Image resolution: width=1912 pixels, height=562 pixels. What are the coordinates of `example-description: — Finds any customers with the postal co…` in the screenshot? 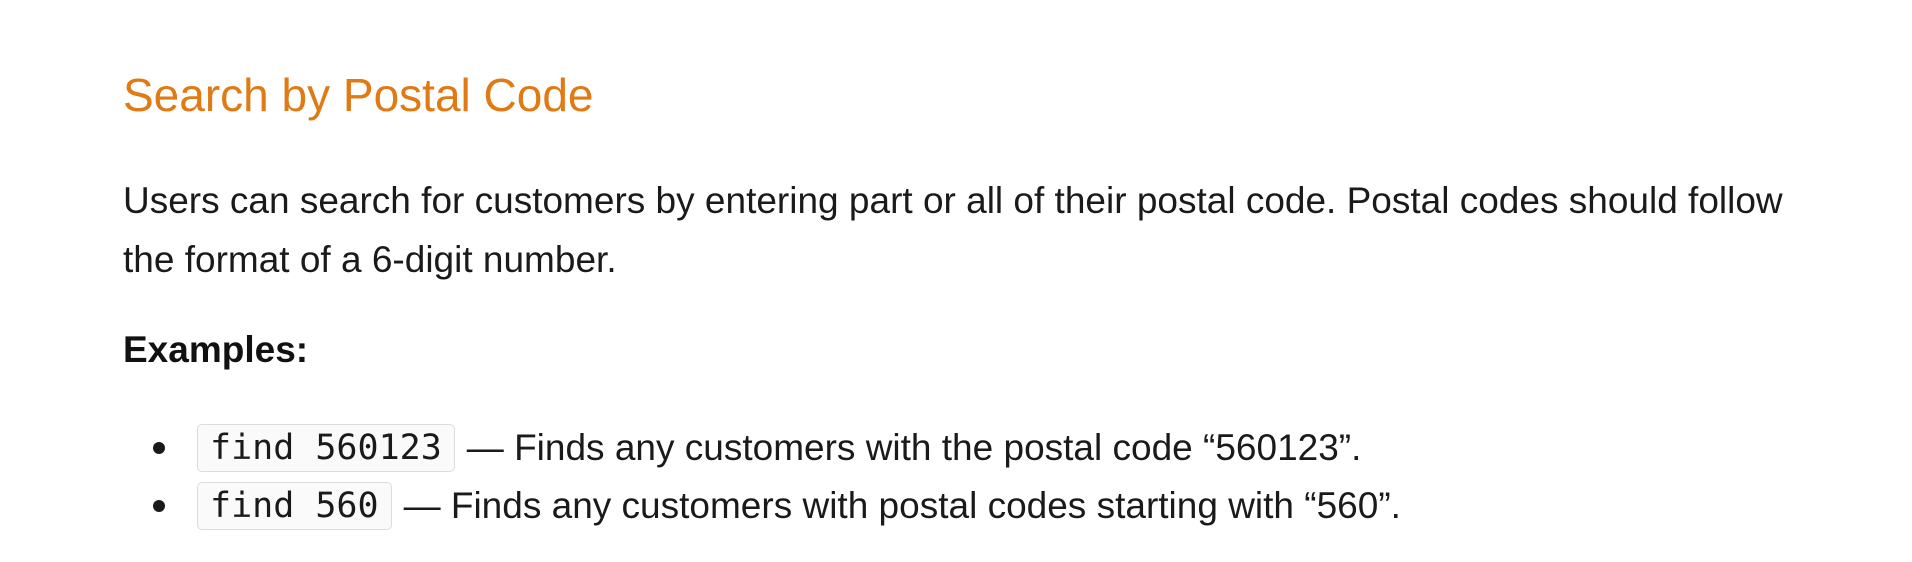 It's located at (914, 447).